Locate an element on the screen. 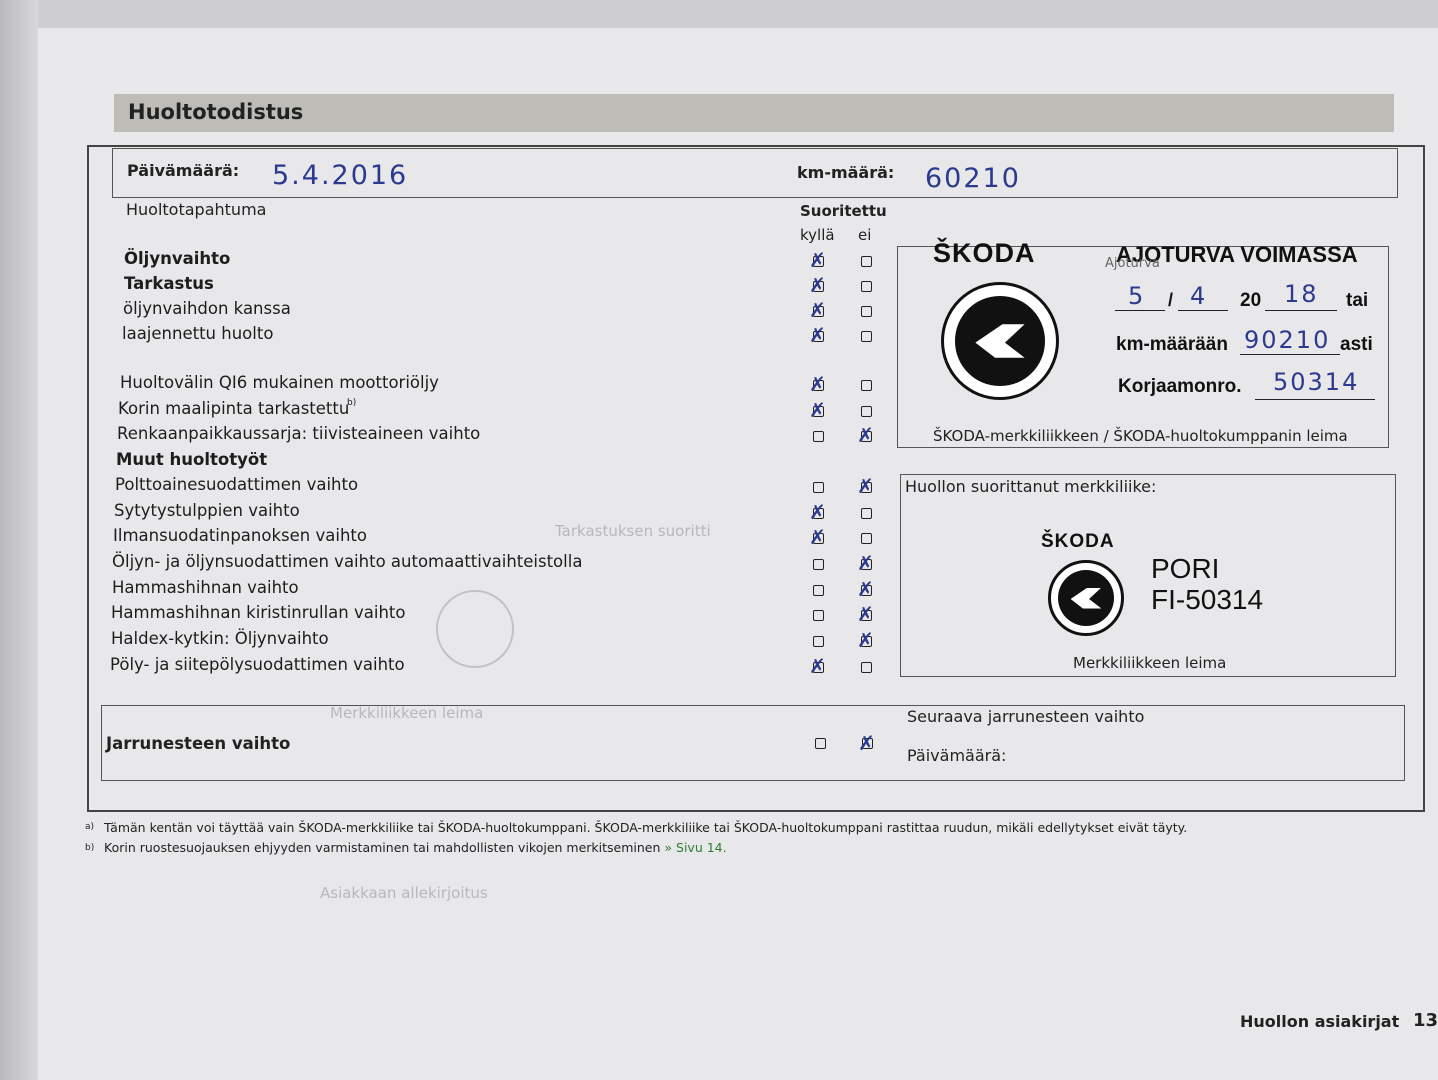 This screenshot has height=1080, width=1438. ajoturva-printed-label: Ajoturva is located at coordinates (1132, 263).